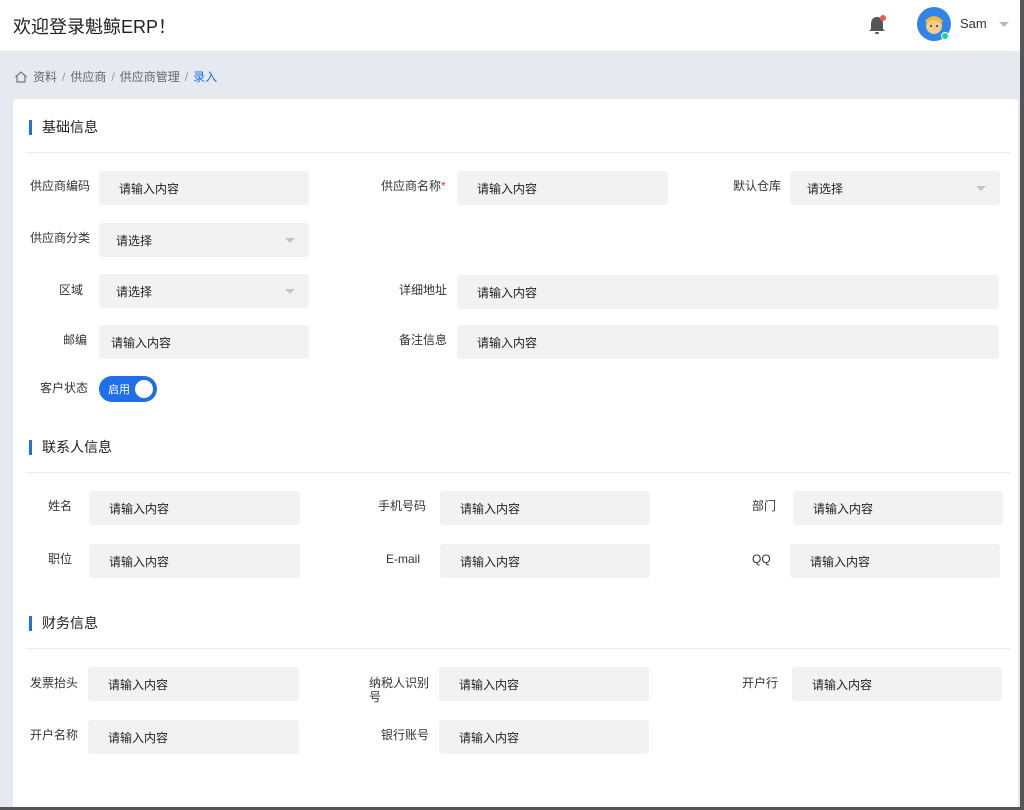 The width and height of the screenshot is (1024, 810). I want to click on label-postcode: 邮编, so click(75, 340).